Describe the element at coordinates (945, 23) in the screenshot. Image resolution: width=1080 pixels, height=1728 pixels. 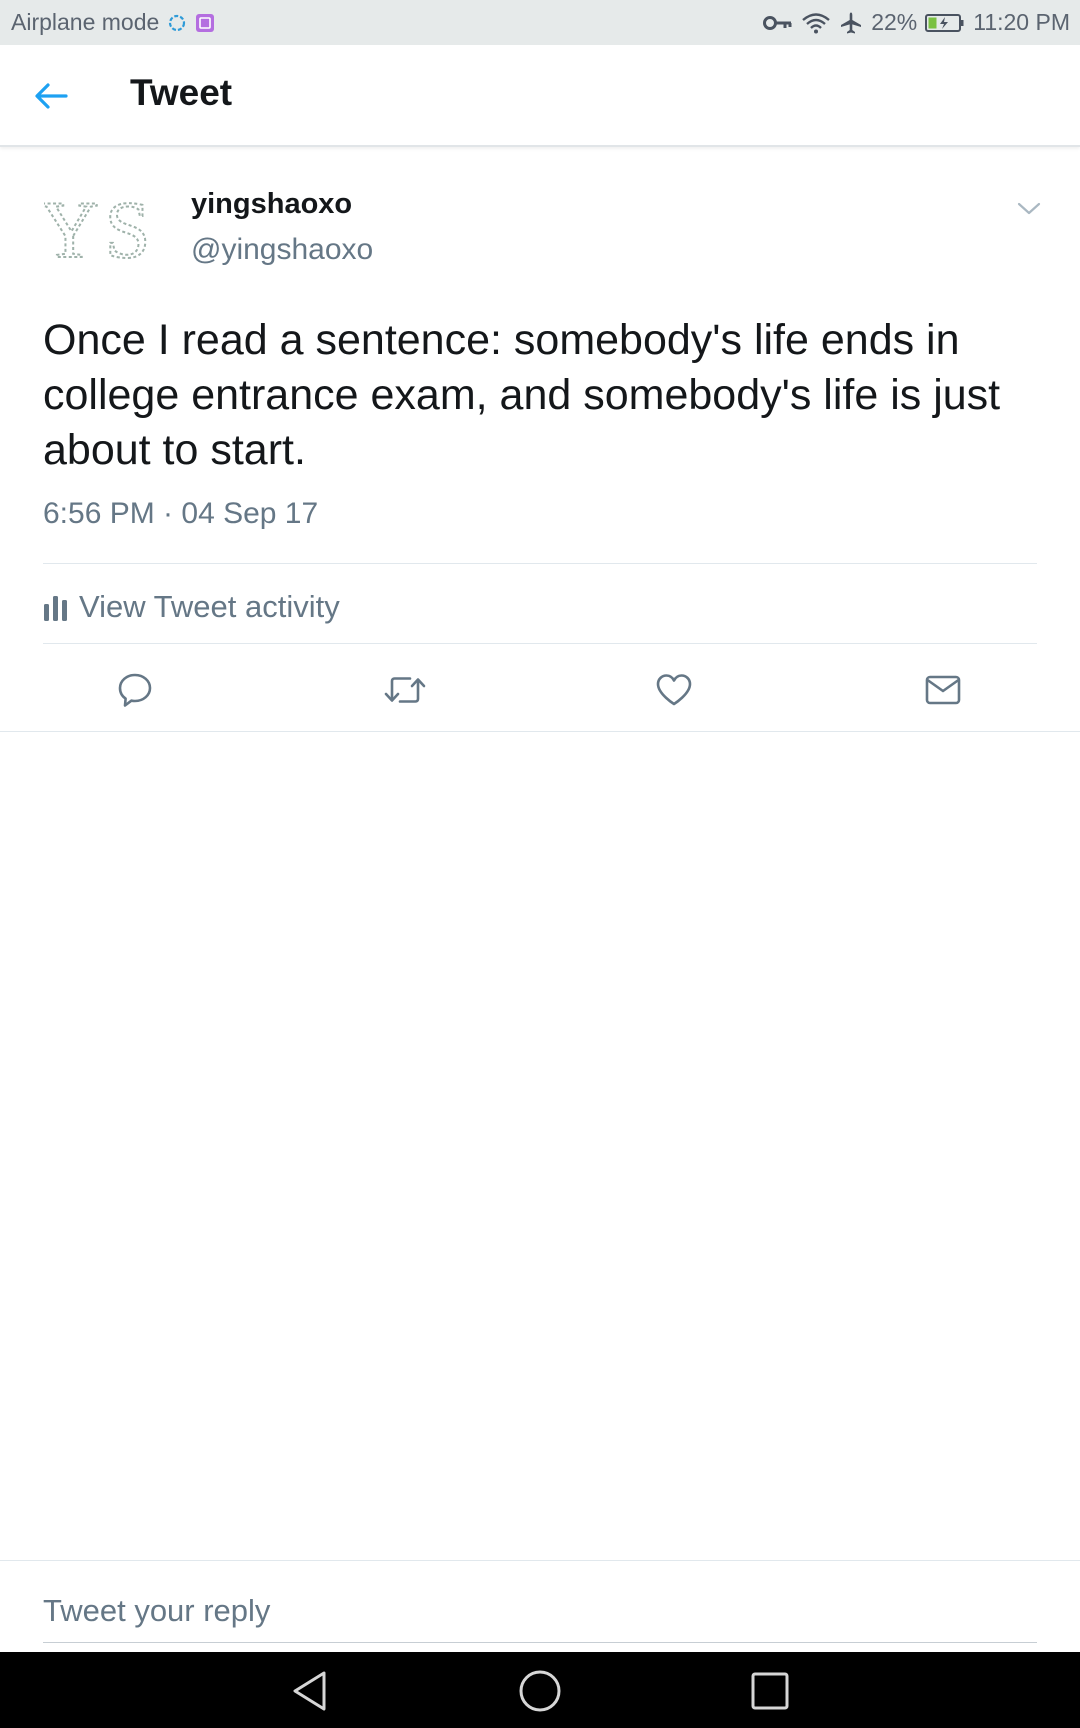
I see `battery-icon` at that location.